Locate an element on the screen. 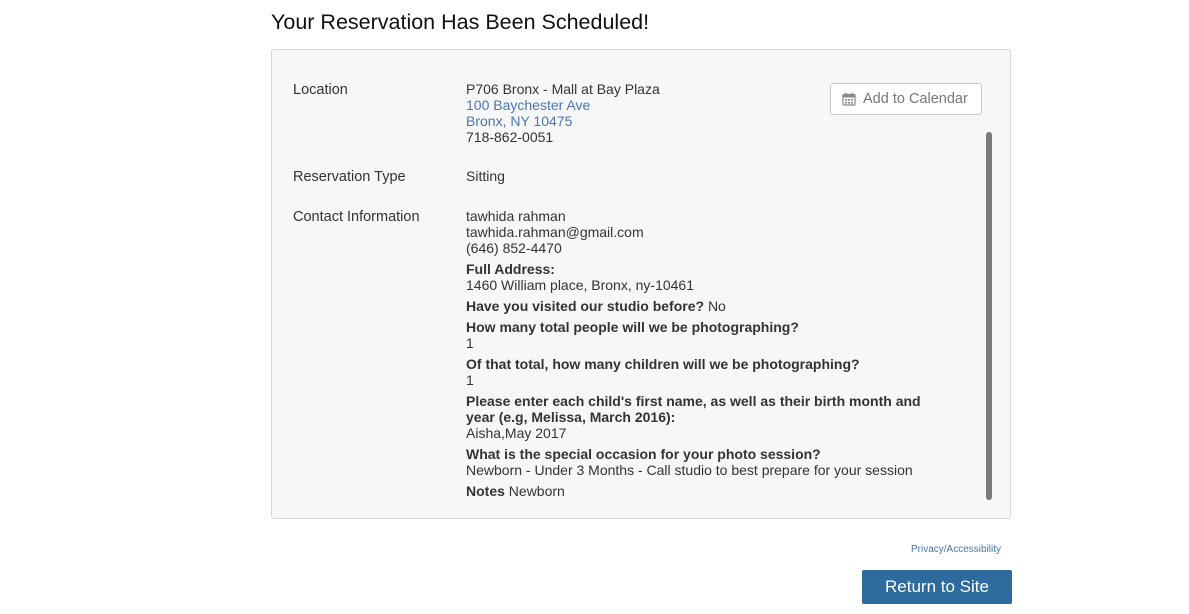 The width and height of the screenshot is (1189, 614). people-count-answer: 1 is located at coordinates (470, 343).